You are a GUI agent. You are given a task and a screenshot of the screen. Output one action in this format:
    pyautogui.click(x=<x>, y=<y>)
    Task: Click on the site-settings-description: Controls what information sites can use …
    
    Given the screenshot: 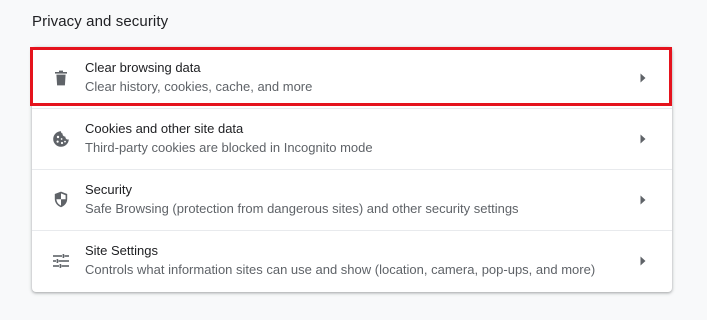 What is the action you would take?
    pyautogui.click(x=340, y=269)
    